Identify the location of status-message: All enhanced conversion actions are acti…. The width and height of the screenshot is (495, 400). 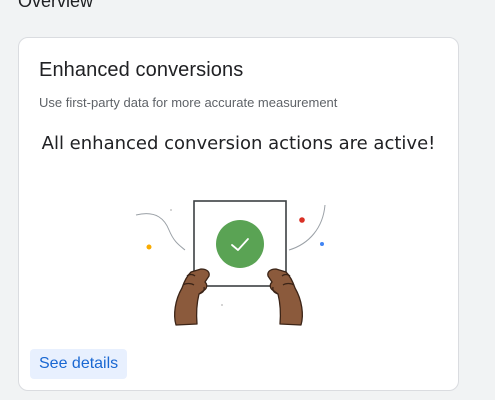
(238, 143).